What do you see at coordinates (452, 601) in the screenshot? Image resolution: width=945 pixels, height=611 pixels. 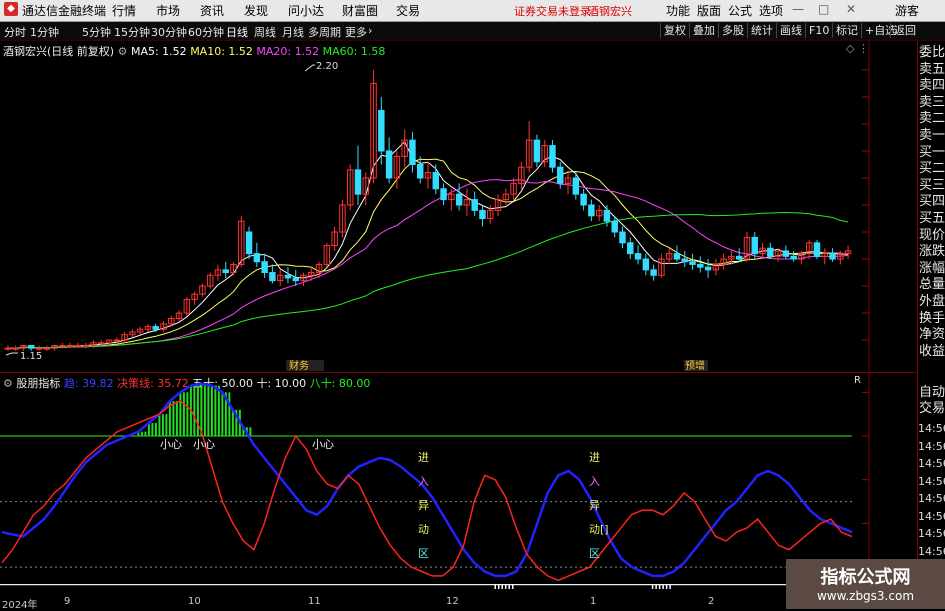 I see `x-tick: 12` at bounding box center [452, 601].